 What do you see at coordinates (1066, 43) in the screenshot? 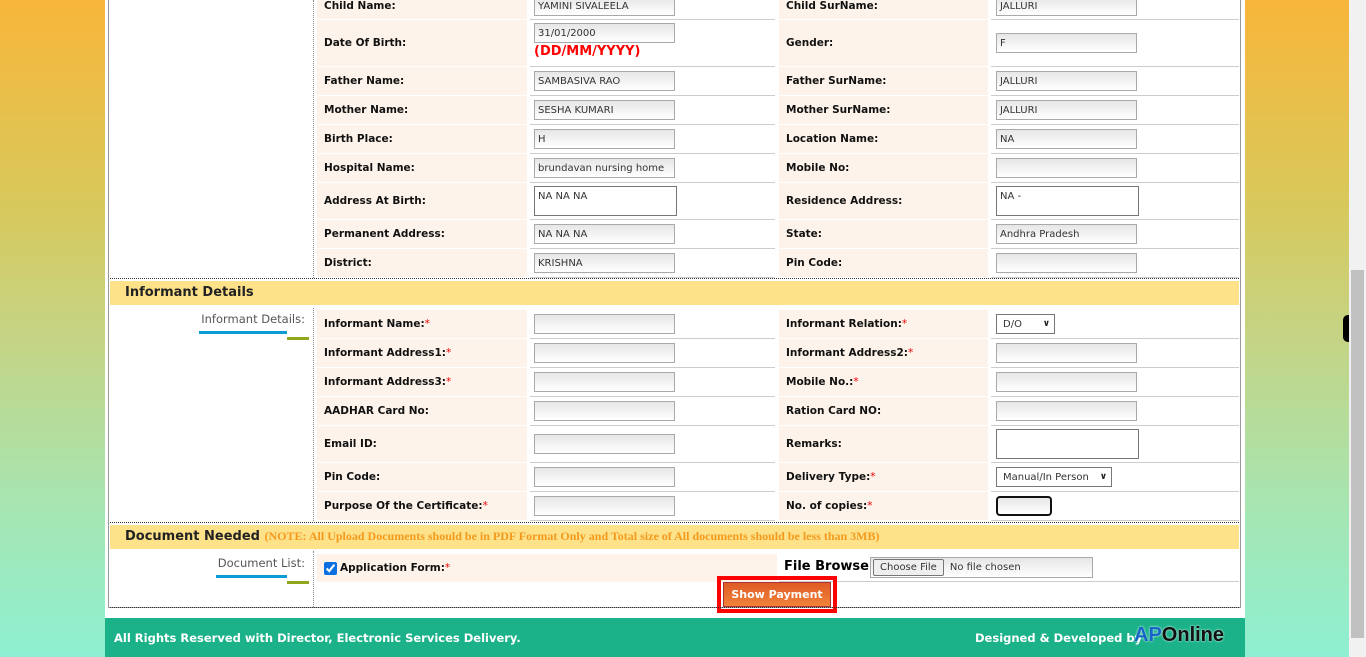
I see `gender-input: F` at bounding box center [1066, 43].